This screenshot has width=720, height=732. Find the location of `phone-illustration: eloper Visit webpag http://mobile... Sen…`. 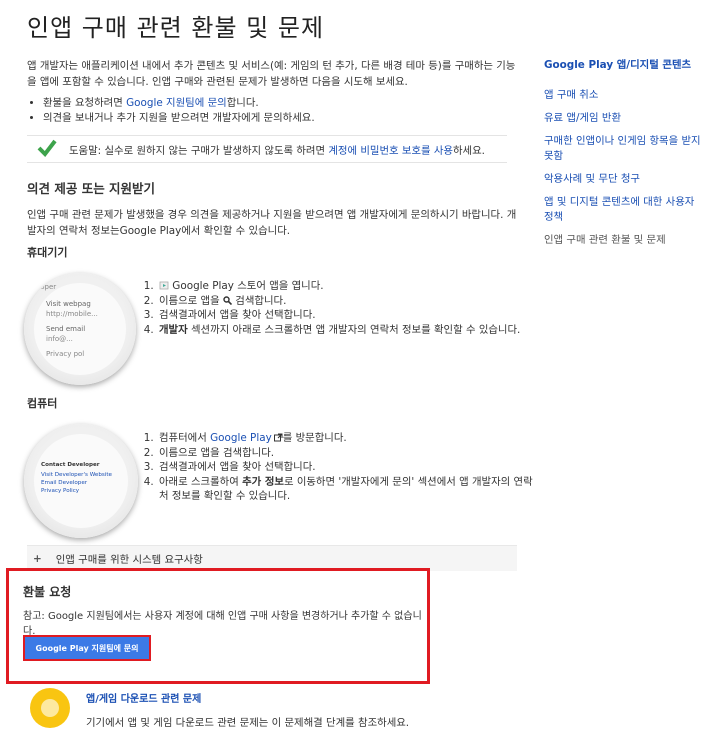

phone-illustration: eloper Visit webpag http://mobile... Sen… is located at coordinates (80, 329).